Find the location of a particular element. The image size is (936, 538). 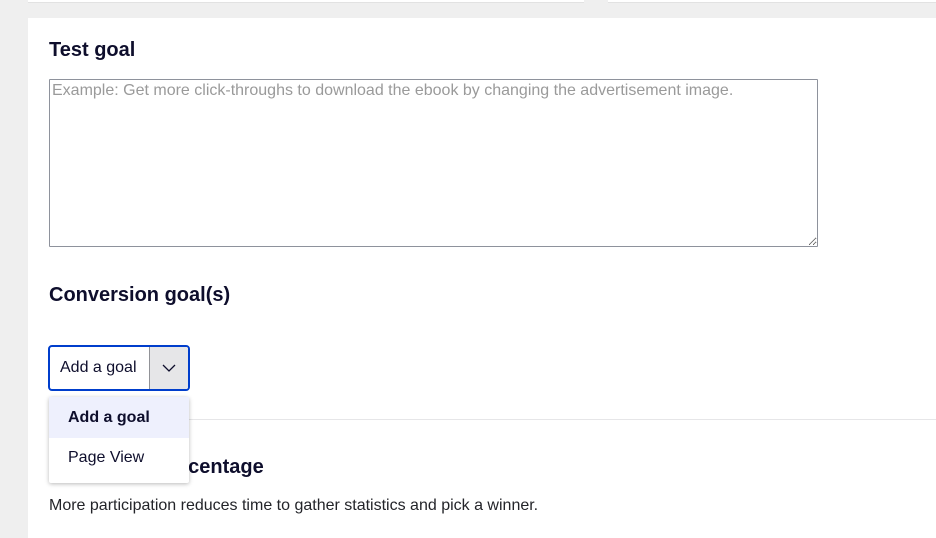

dropdown-option-page-view: Page View is located at coordinates (119, 458).